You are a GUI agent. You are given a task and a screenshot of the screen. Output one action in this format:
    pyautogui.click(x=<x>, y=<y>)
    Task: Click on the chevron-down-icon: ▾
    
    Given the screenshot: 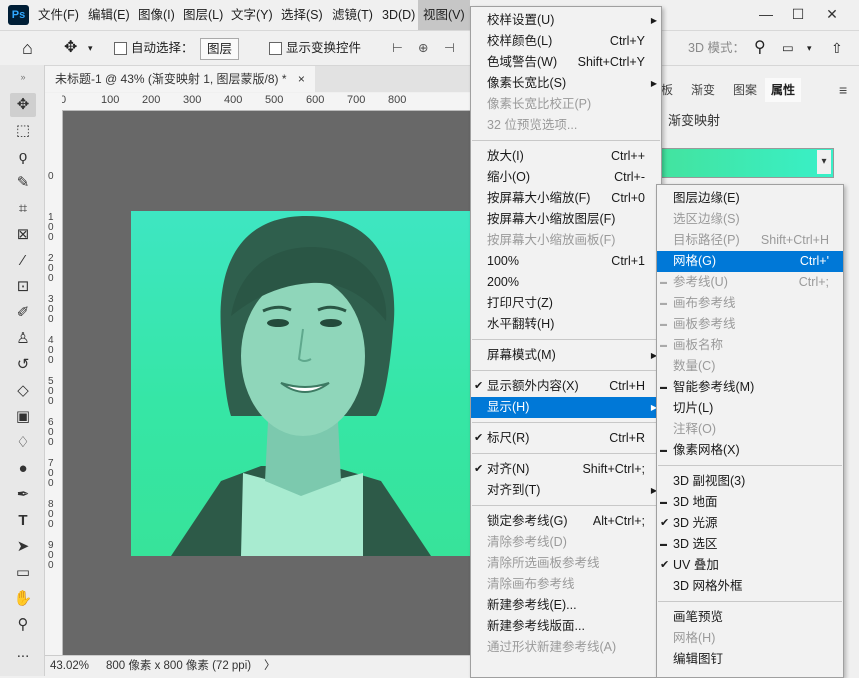 What is the action you would take?
    pyautogui.click(x=90, y=48)
    